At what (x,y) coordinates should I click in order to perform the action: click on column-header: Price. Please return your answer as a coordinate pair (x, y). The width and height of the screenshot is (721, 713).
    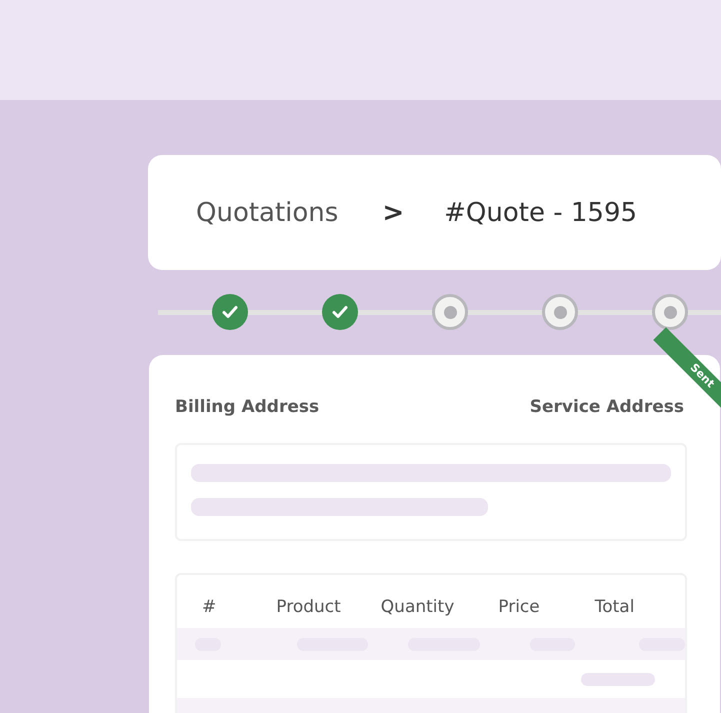
    Looking at the image, I should click on (519, 606).